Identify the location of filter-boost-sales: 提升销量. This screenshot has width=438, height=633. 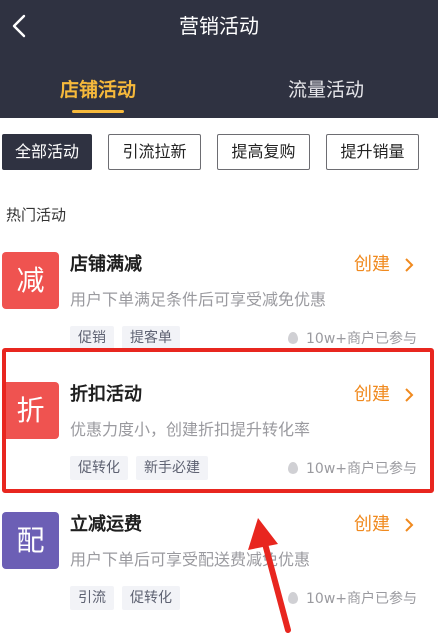
(372, 152).